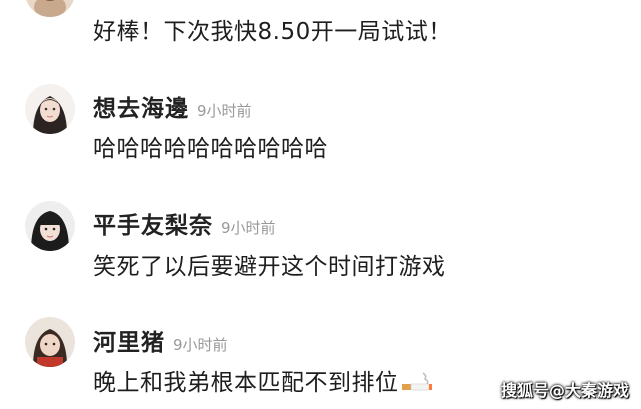  I want to click on comment-meta: 河里猪 9小时前, so click(160, 340).